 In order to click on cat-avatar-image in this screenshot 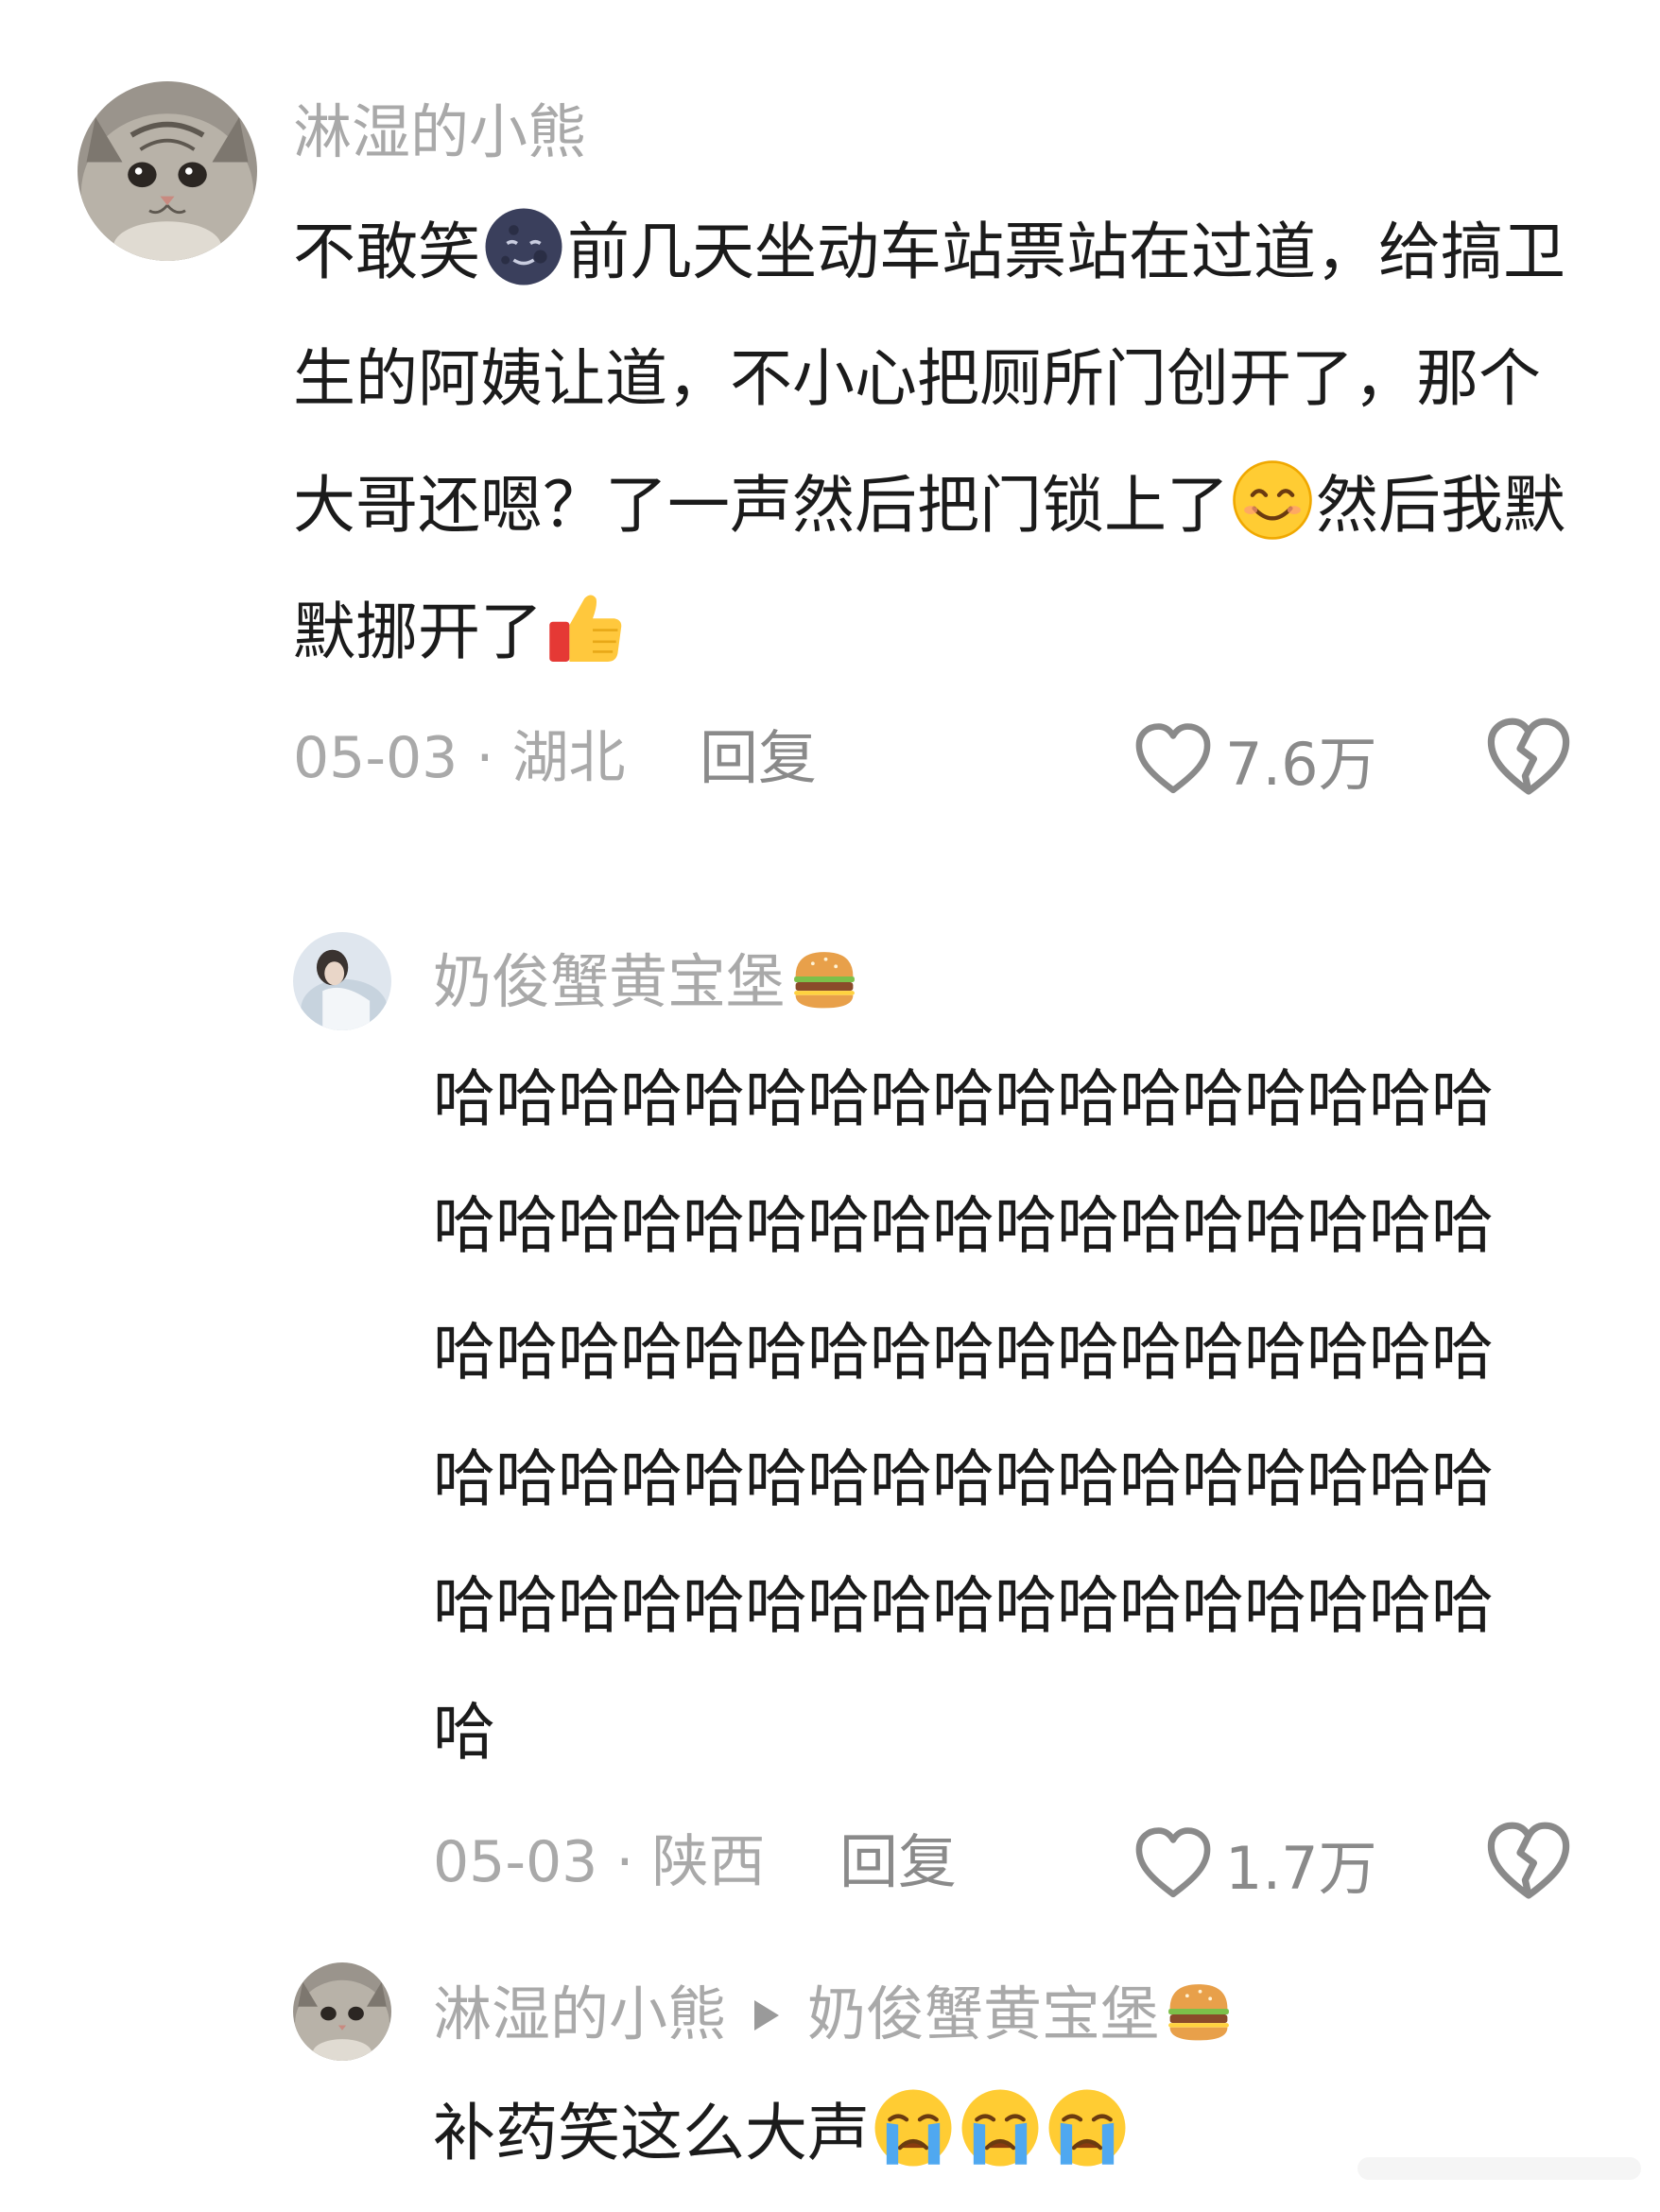, I will do `click(167, 171)`.